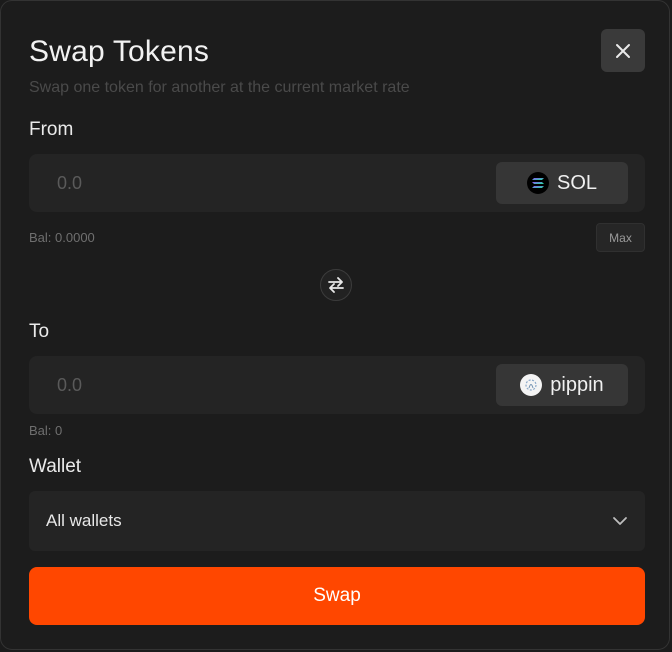  What do you see at coordinates (39, 331) in the screenshot?
I see `to-label: To` at bounding box center [39, 331].